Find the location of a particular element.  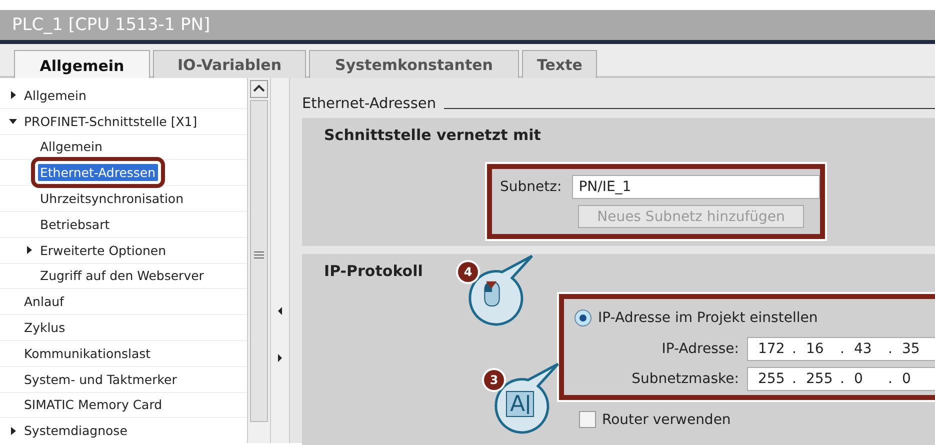

field-label: Subnetz: is located at coordinates (531, 187).